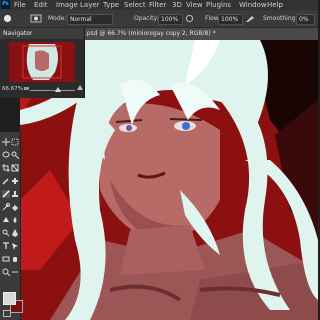 This screenshot has height=320, width=320. What do you see at coordinates (230, 19) in the screenshot?
I see `flow-field: 100%` at bounding box center [230, 19].